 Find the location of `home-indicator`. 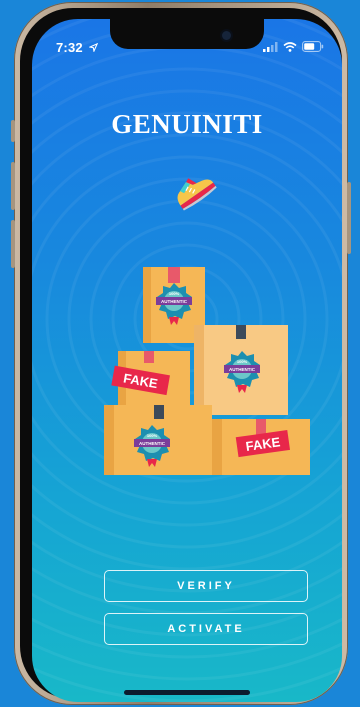

home-indicator is located at coordinates (187, 692).